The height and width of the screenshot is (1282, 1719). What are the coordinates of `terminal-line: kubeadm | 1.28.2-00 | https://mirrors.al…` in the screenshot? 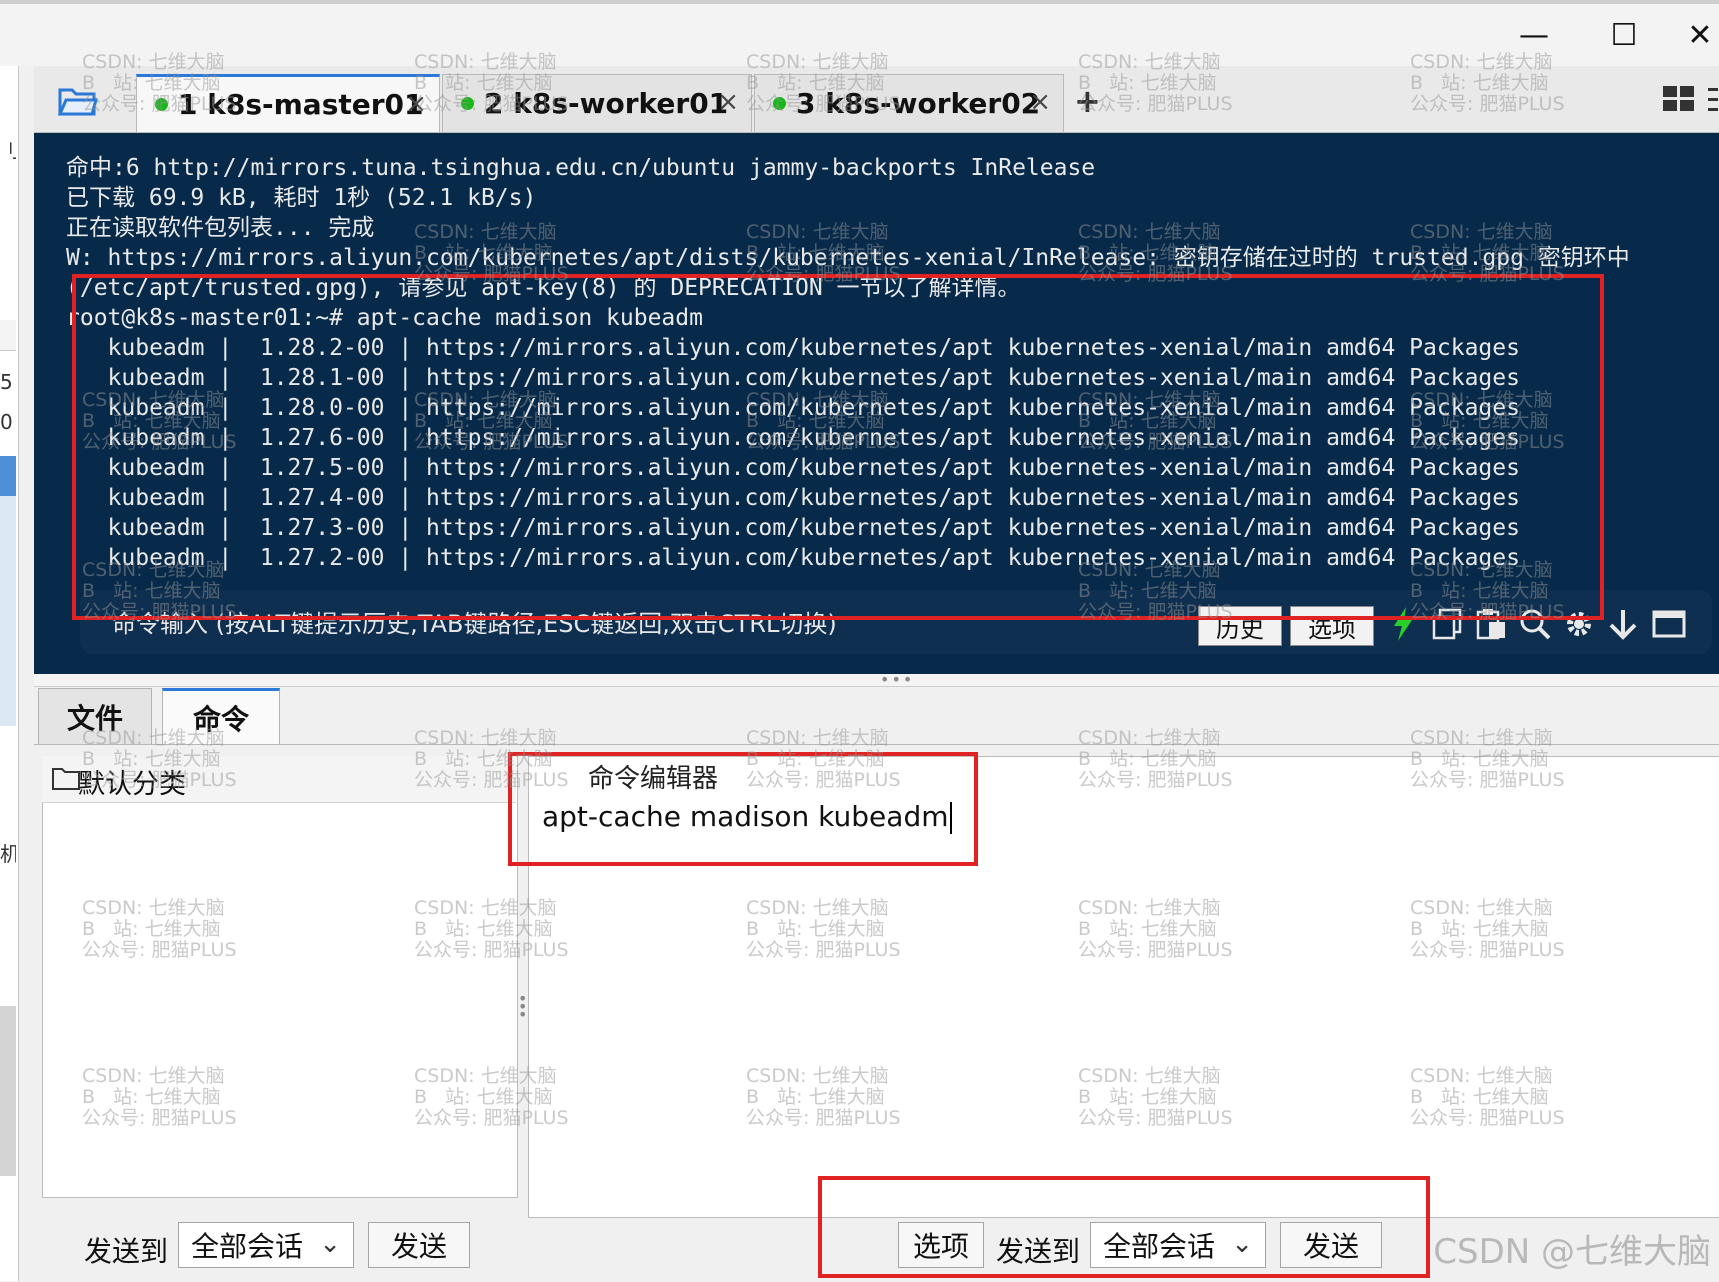 It's located at (793, 348).